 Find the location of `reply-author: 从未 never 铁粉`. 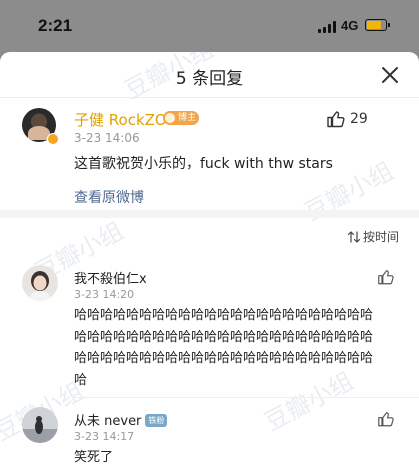

reply-author: 从未 never 铁粉 is located at coordinates (121, 419).